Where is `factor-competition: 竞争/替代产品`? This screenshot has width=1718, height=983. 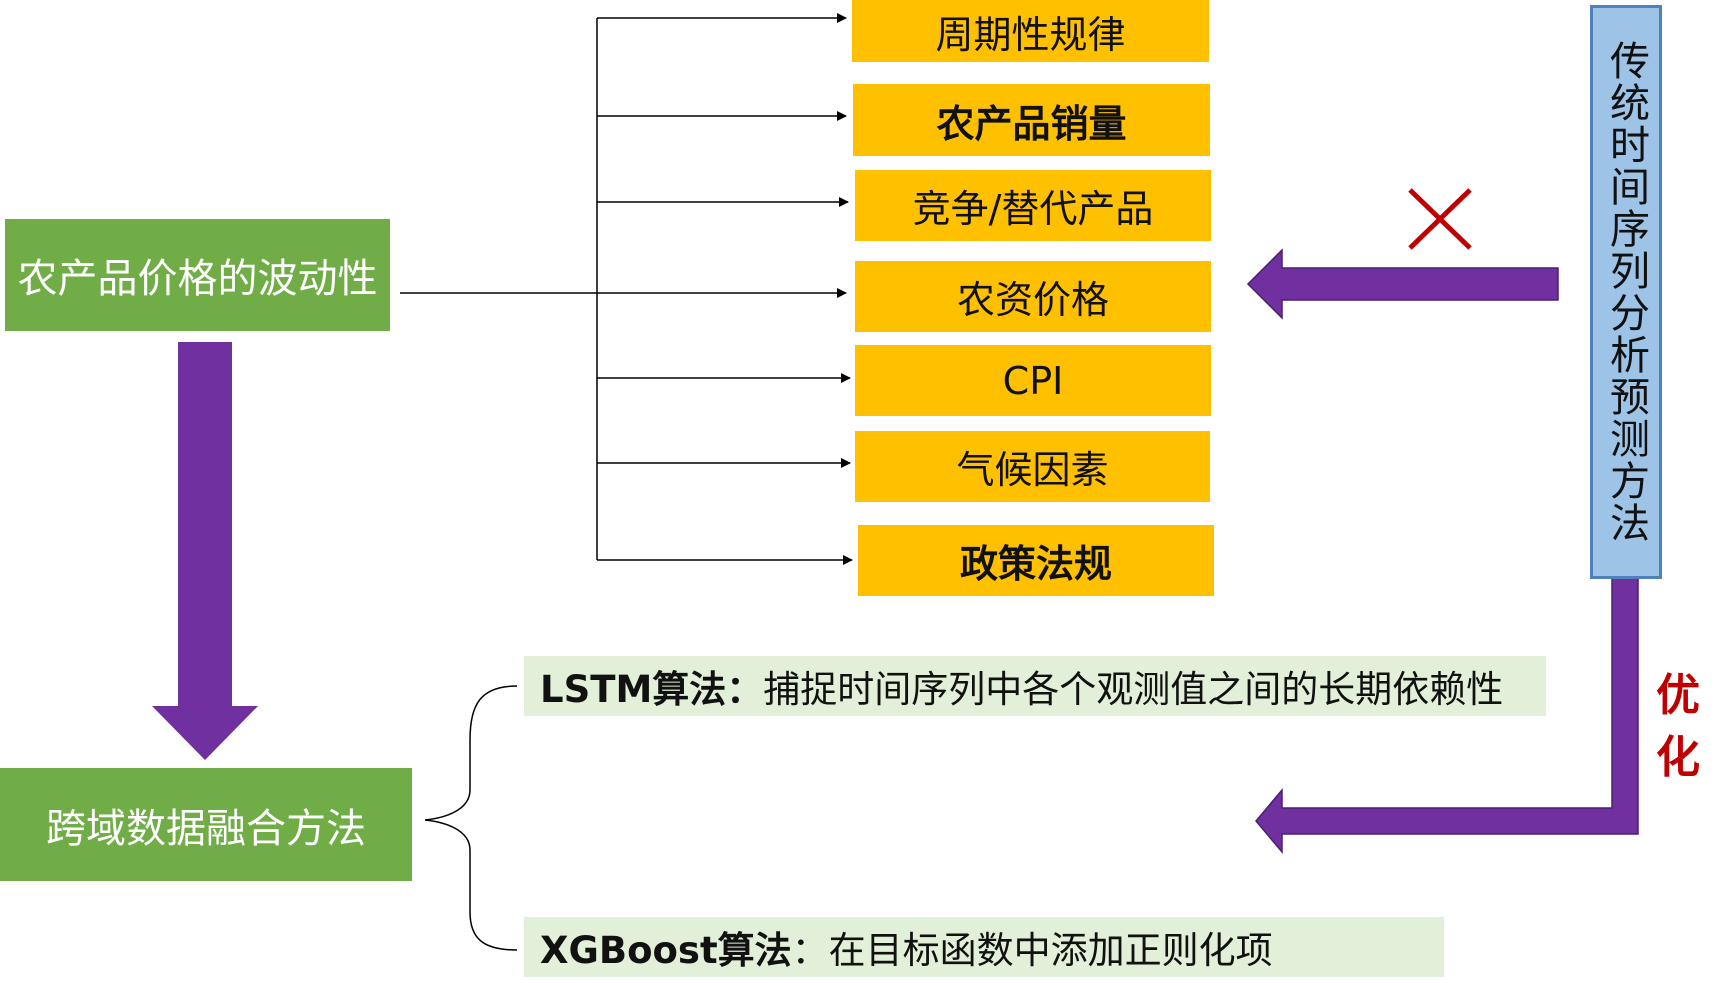
factor-competition: 竞争/替代产品 is located at coordinates (1033, 205).